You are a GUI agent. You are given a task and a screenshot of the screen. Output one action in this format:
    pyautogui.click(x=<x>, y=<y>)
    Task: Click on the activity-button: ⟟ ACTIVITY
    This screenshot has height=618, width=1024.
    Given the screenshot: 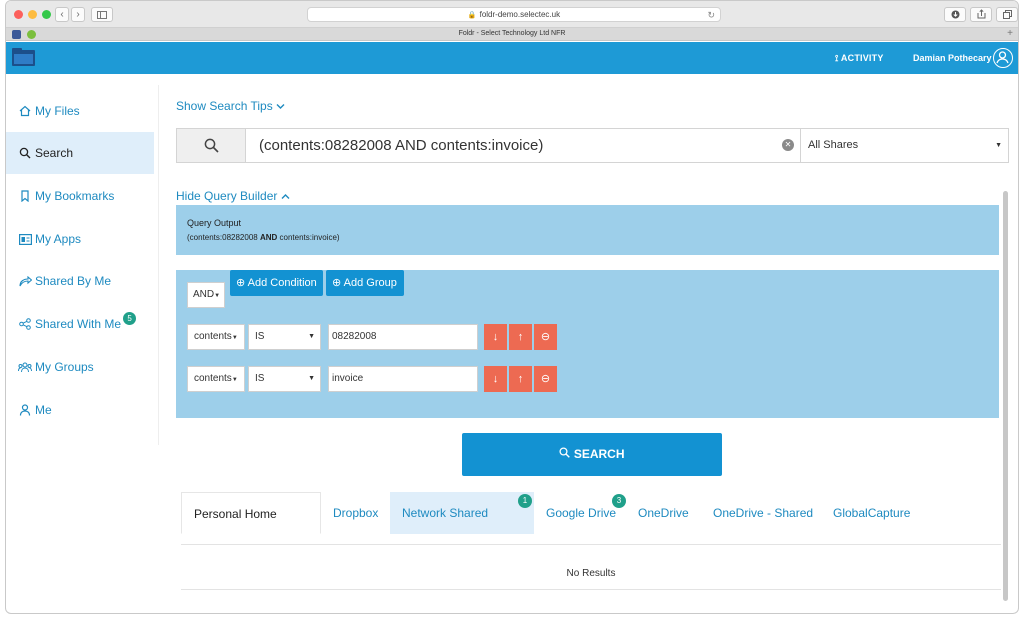 What is the action you would take?
    pyautogui.click(x=859, y=58)
    